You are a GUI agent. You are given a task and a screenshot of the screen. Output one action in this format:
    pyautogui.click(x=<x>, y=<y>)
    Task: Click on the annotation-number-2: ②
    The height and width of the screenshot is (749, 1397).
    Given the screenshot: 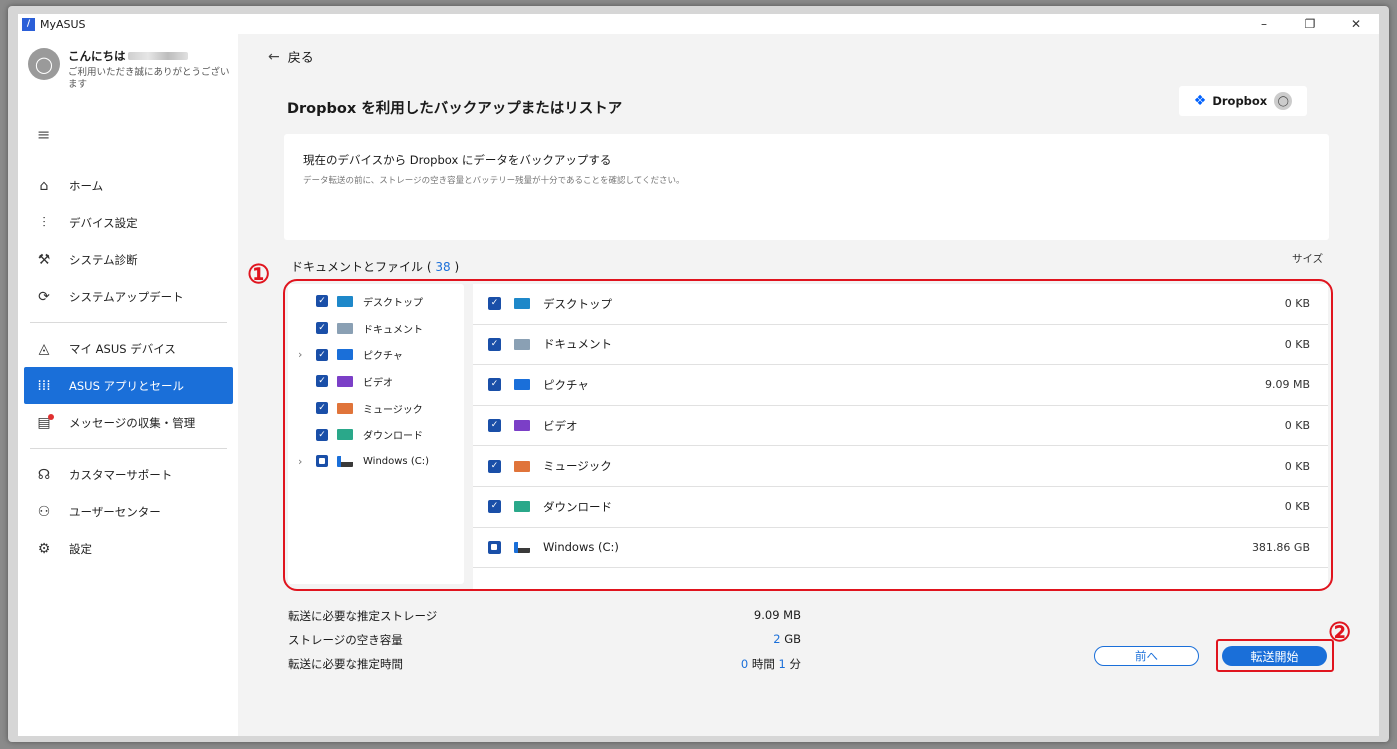 What is the action you would take?
    pyautogui.click(x=1340, y=633)
    